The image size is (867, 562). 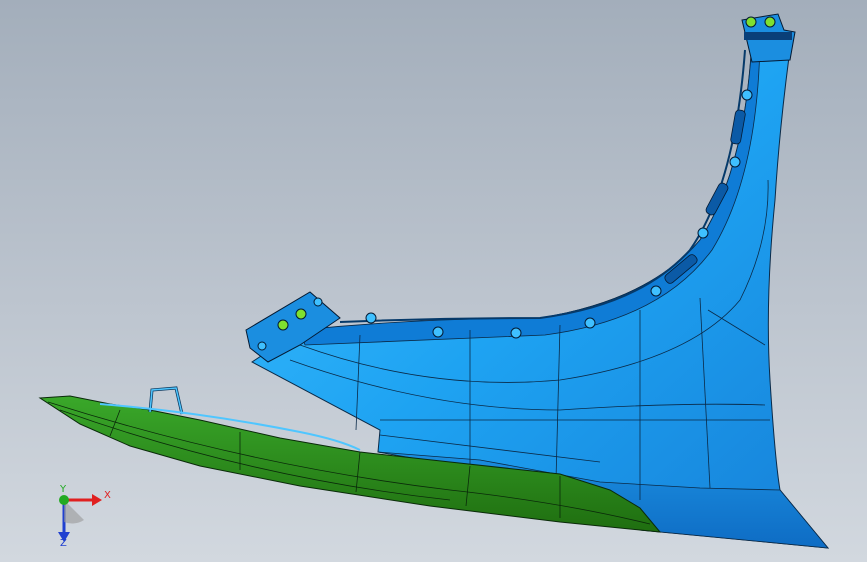 What do you see at coordinates (97, 500) in the screenshot?
I see `x-axis-arrow` at bounding box center [97, 500].